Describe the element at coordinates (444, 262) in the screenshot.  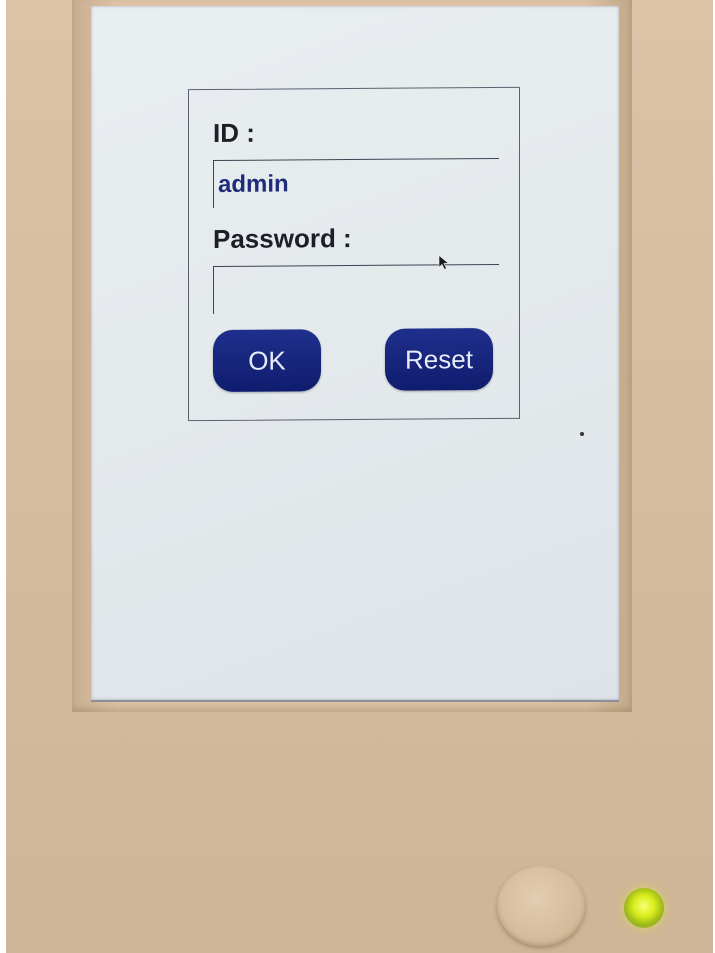
I see `cursor-icon` at that location.